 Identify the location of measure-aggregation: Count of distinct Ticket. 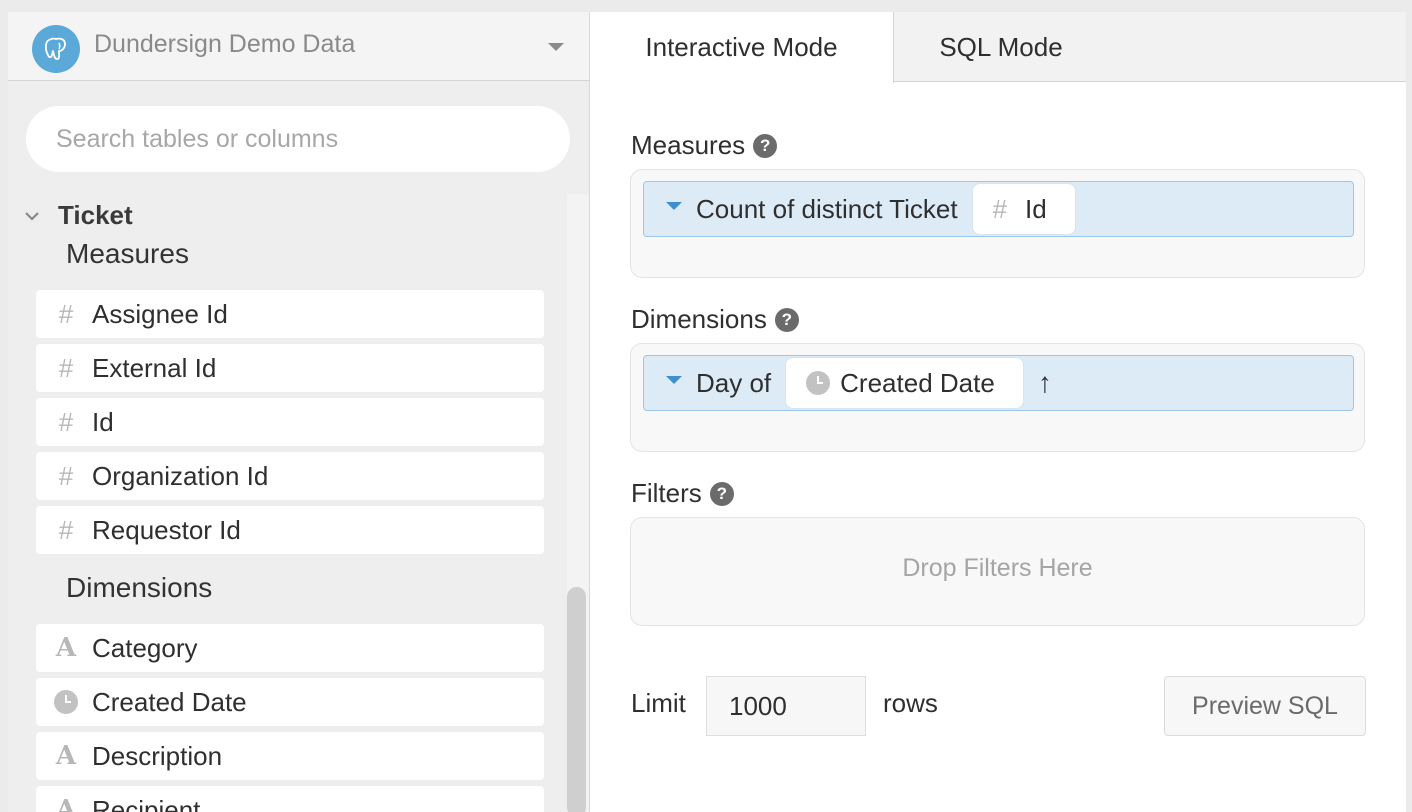
(827, 208).